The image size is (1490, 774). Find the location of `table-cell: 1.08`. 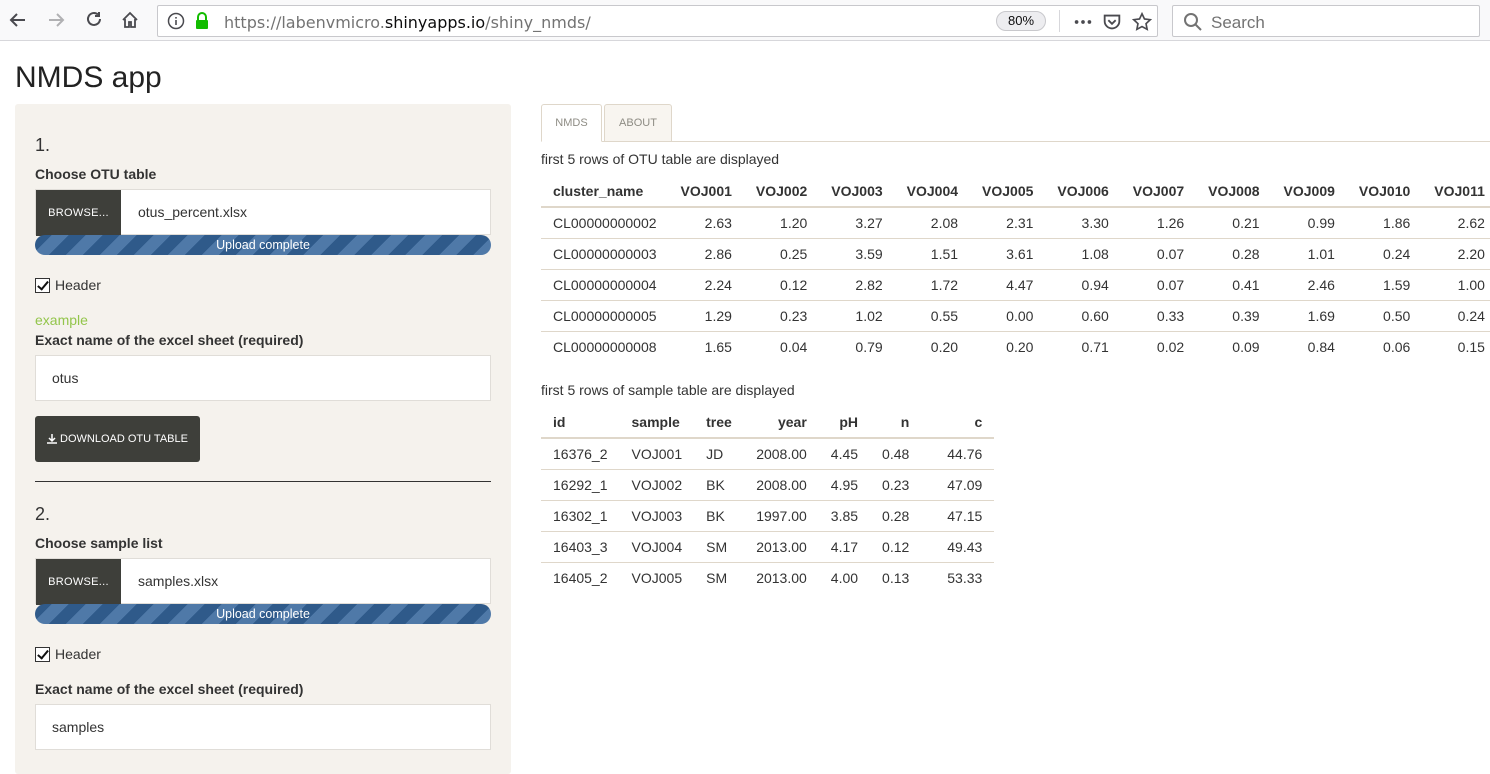

table-cell: 1.08 is located at coordinates (1083, 253).